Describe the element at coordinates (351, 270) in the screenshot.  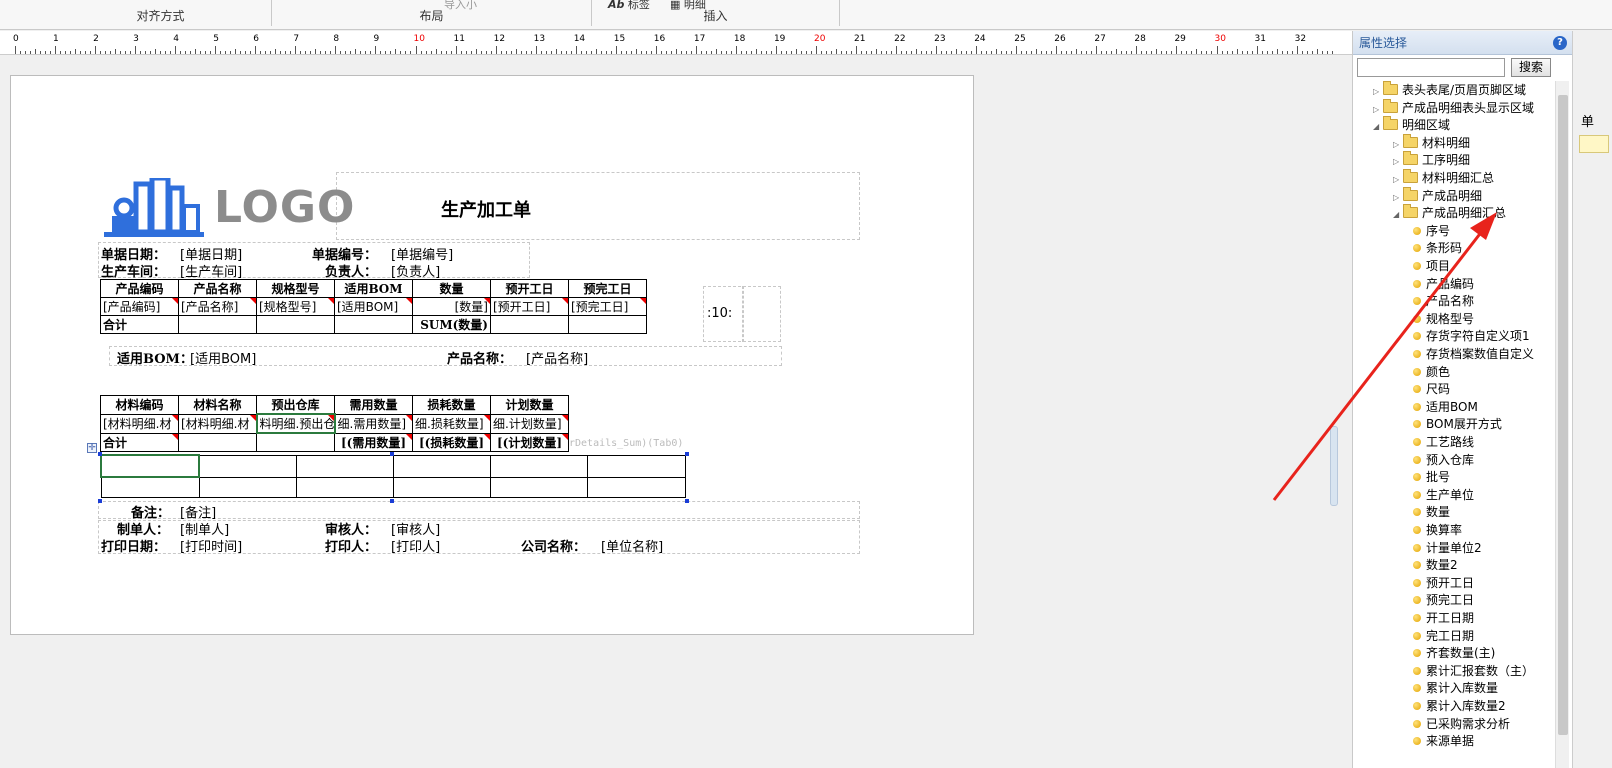
I see `owner-label: 负责人：` at that location.